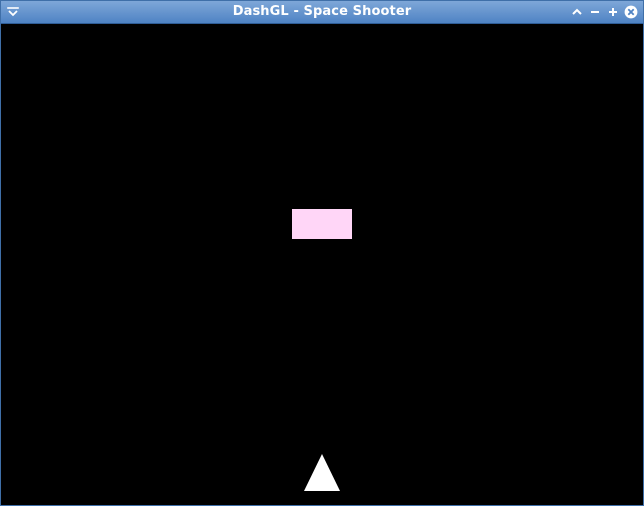  Describe the element at coordinates (322, 472) in the screenshot. I see `player-ship` at that location.